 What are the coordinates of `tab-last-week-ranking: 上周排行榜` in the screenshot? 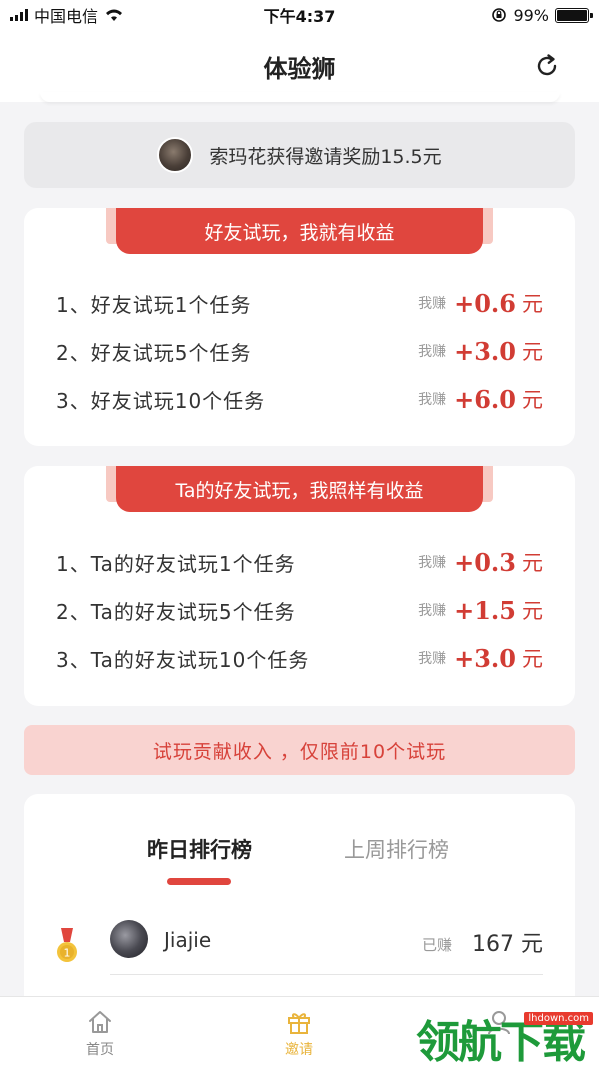 It's located at (396, 849).